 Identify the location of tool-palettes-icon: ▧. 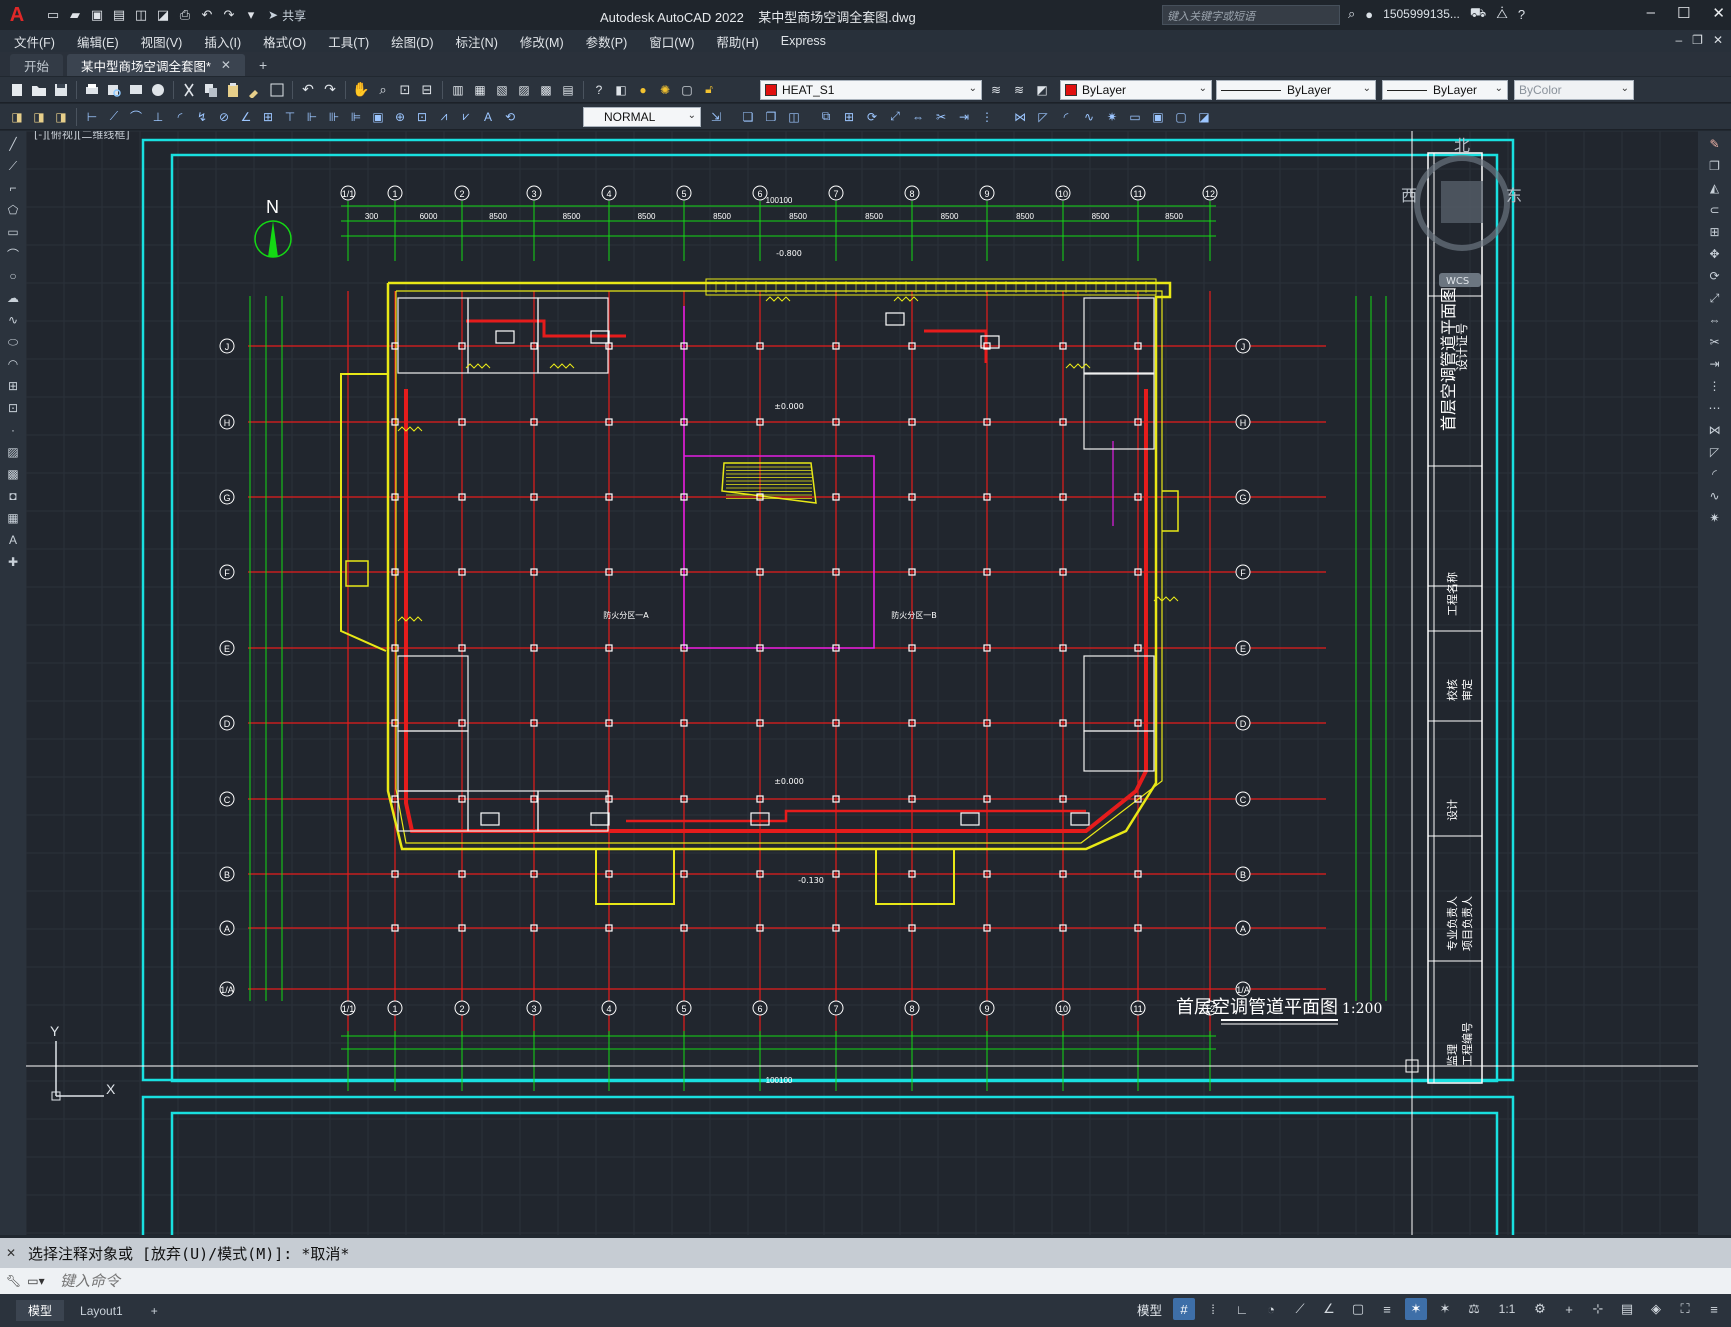
(502, 90).